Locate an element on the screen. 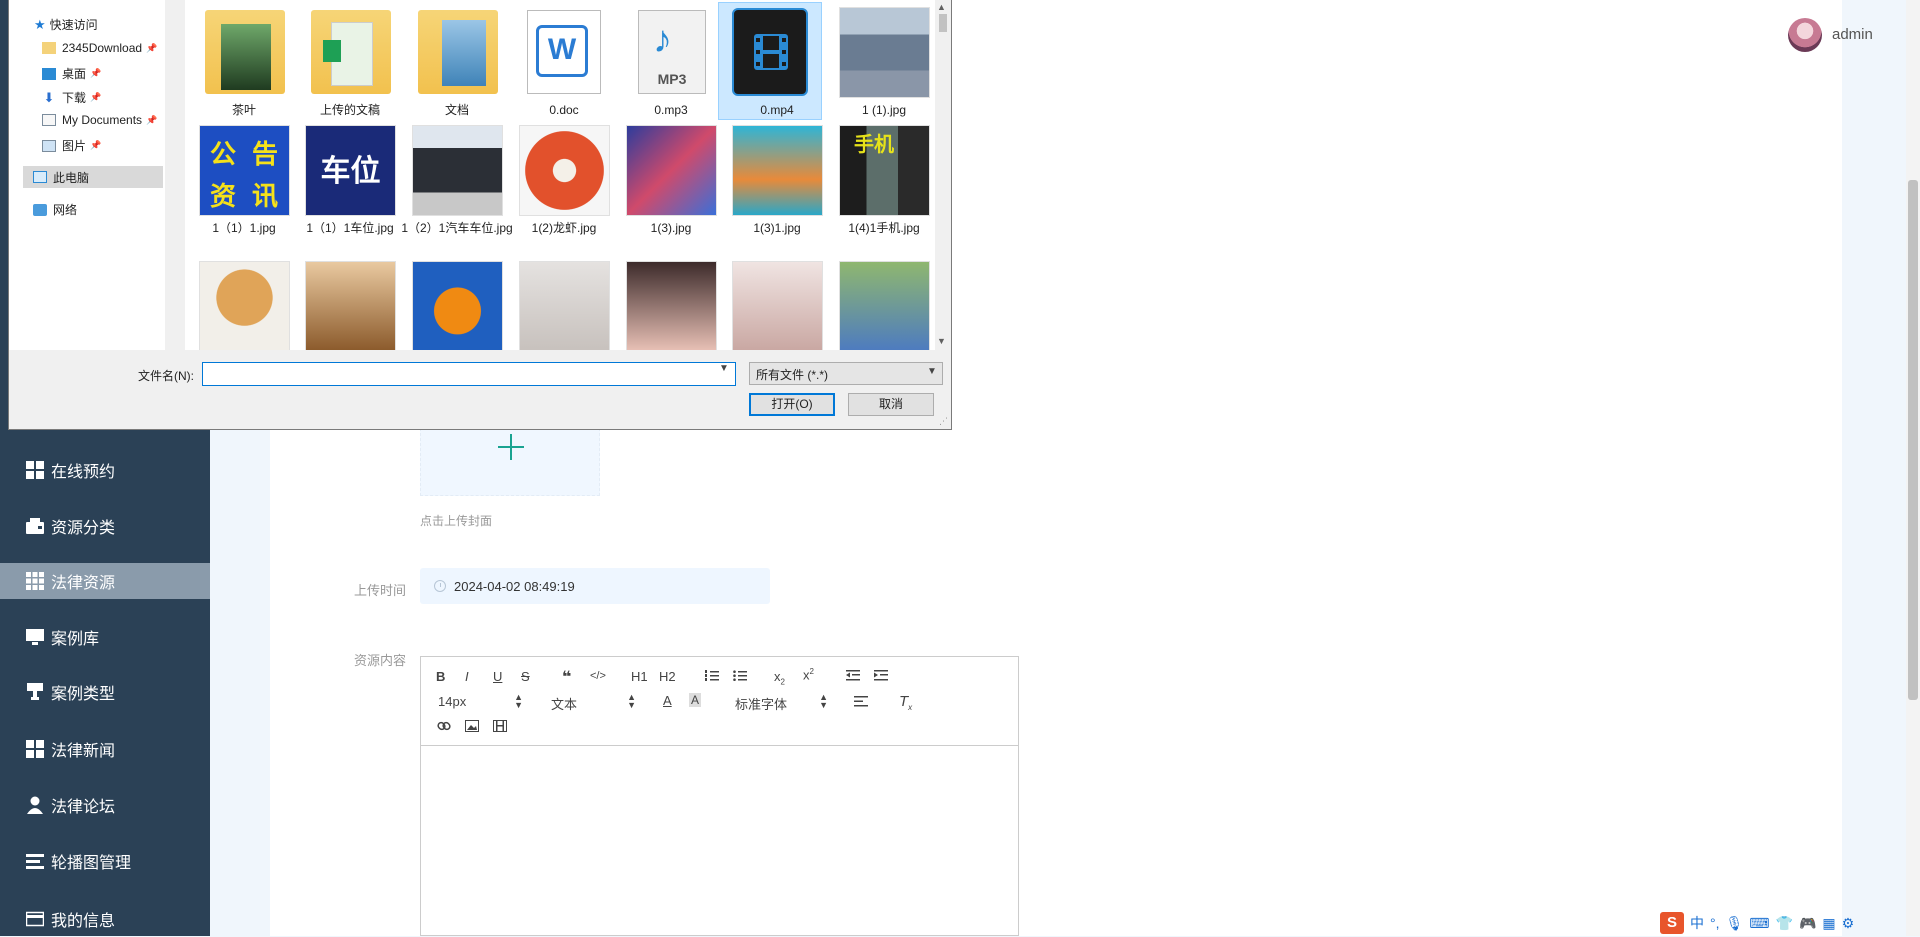 This screenshot has height=937, width=1920. upload-time-field: 2024-04-02 08:49:19 is located at coordinates (595, 586).